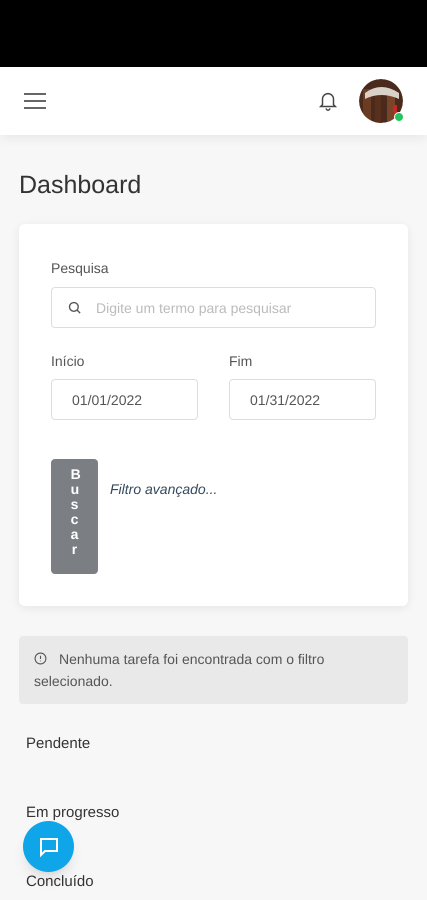  What do you see at coordinates (40, 658) in the screenshot?
I see `info-icon` at bounding box center [40, 658].